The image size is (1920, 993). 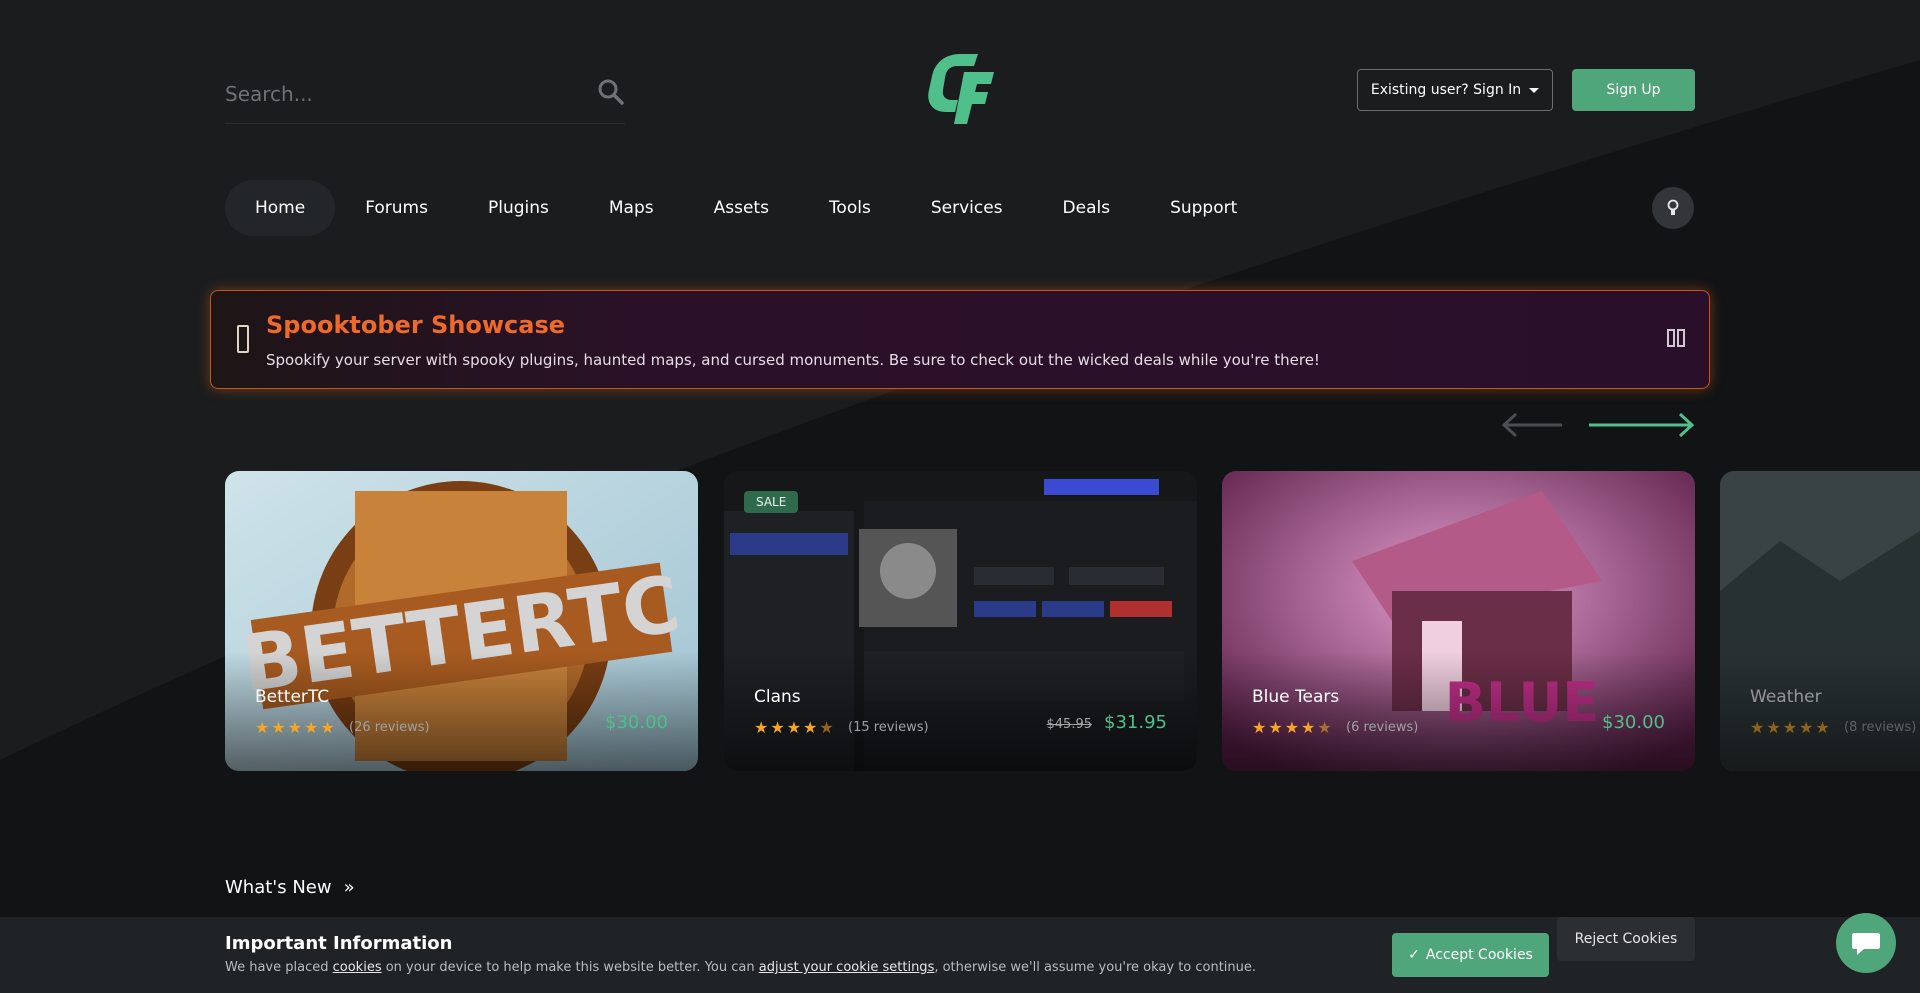 What do you see at coordinates (611, 92) in the screenshot?
I see `search-icon` at bounding box center [611, 92].